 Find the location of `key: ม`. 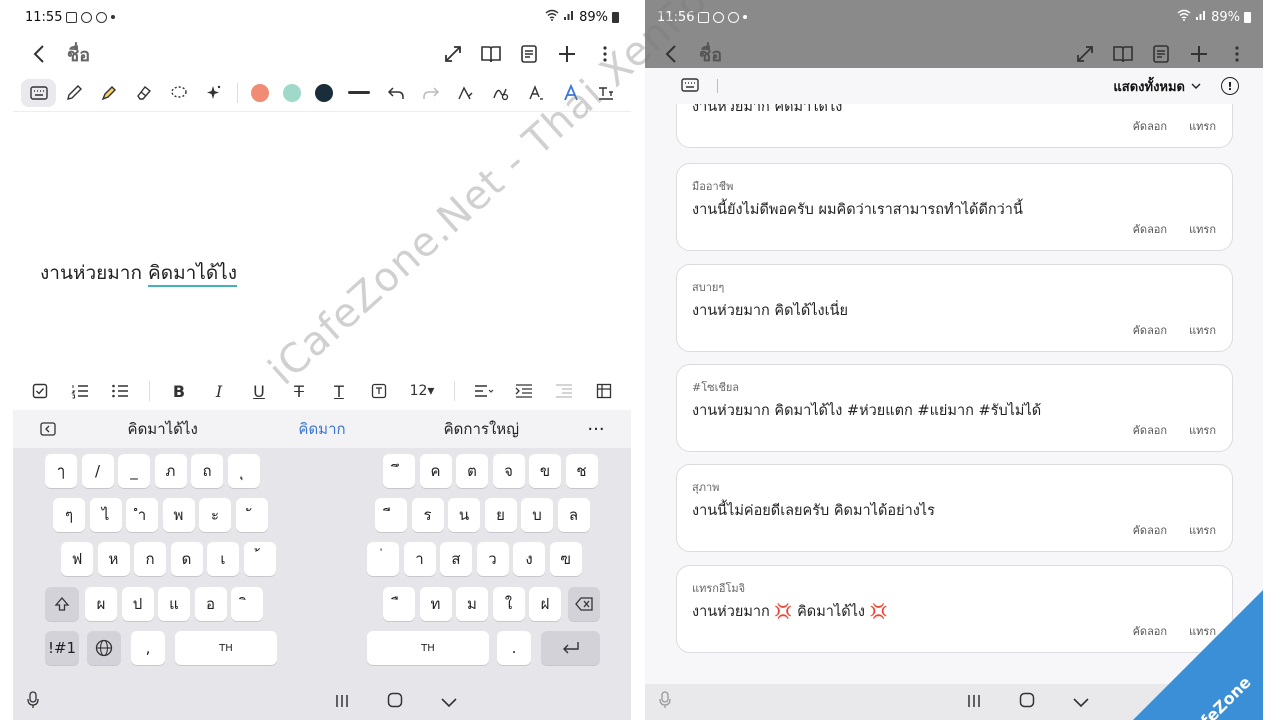

key: ม is located at coordinates (472, 604).